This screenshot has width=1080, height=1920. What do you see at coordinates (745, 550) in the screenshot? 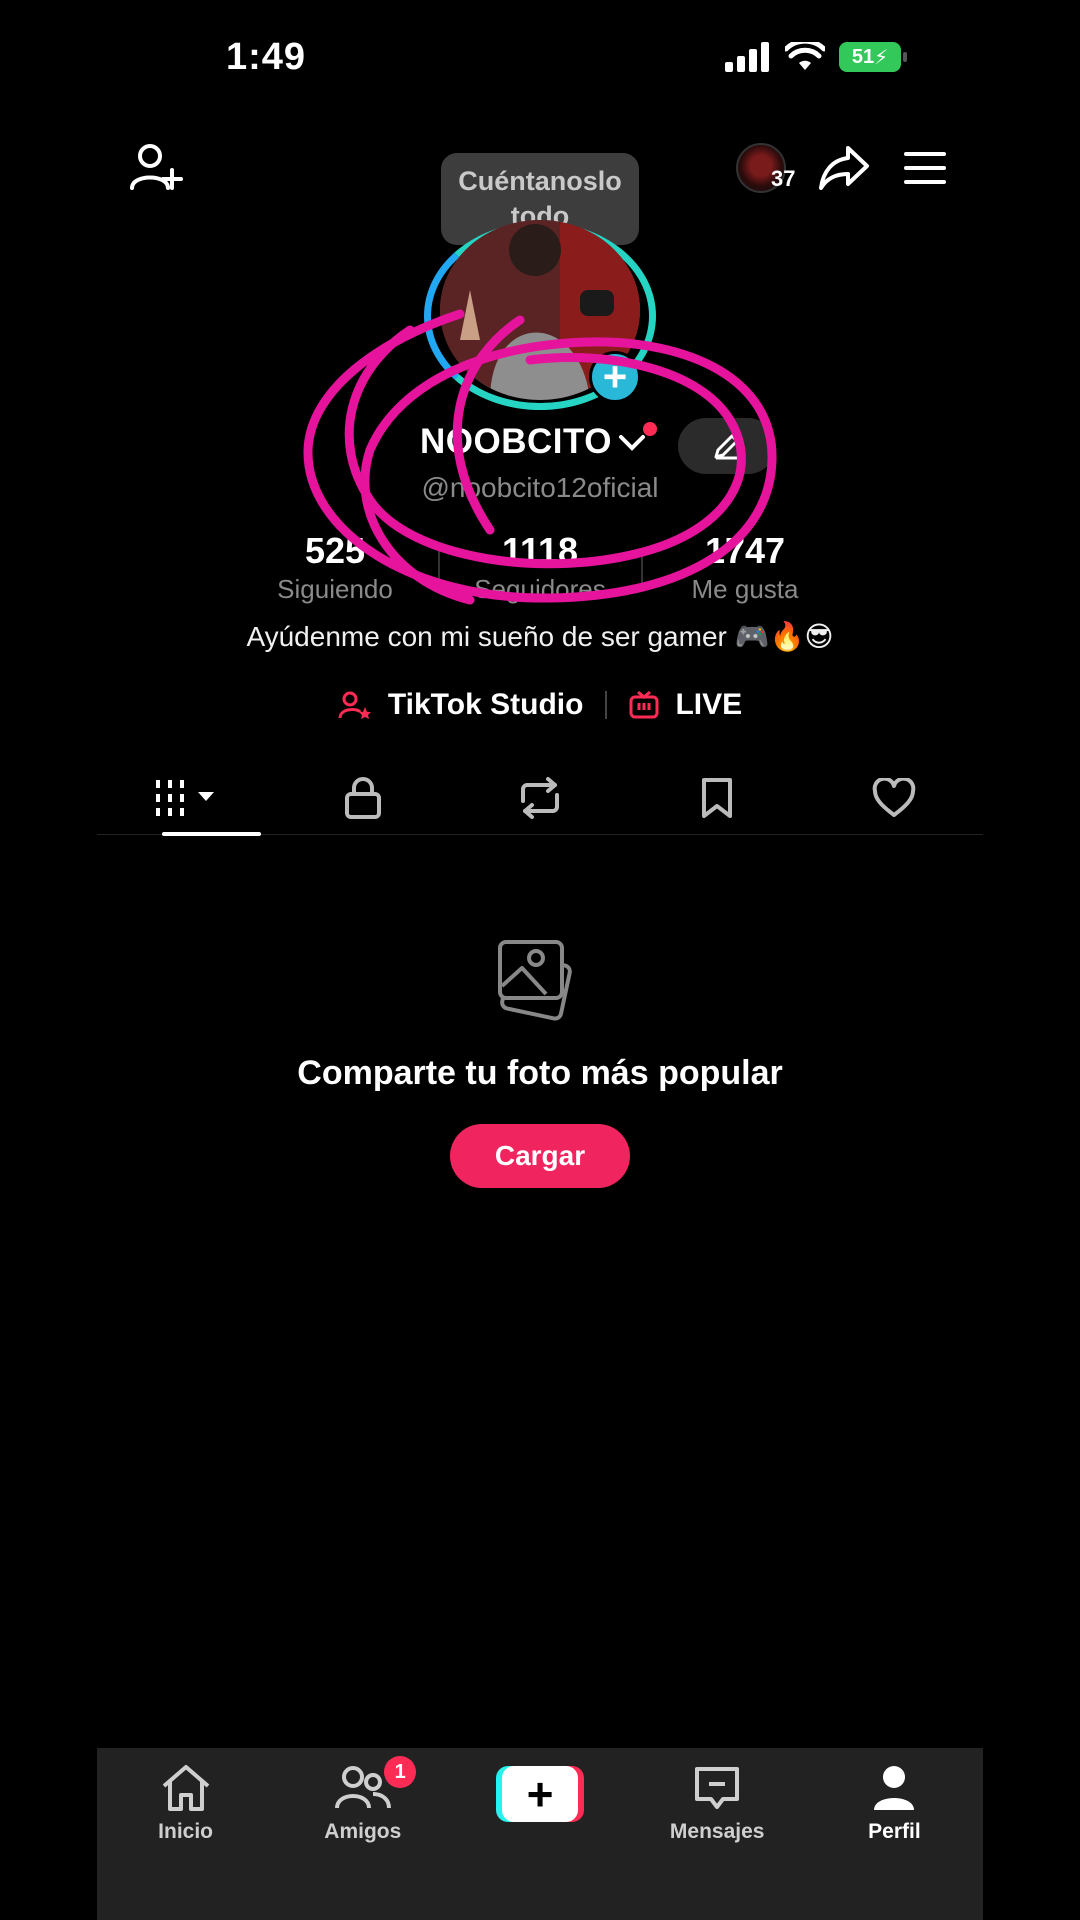
I see `stat-value: 1747` at bounding box center [745, 550].